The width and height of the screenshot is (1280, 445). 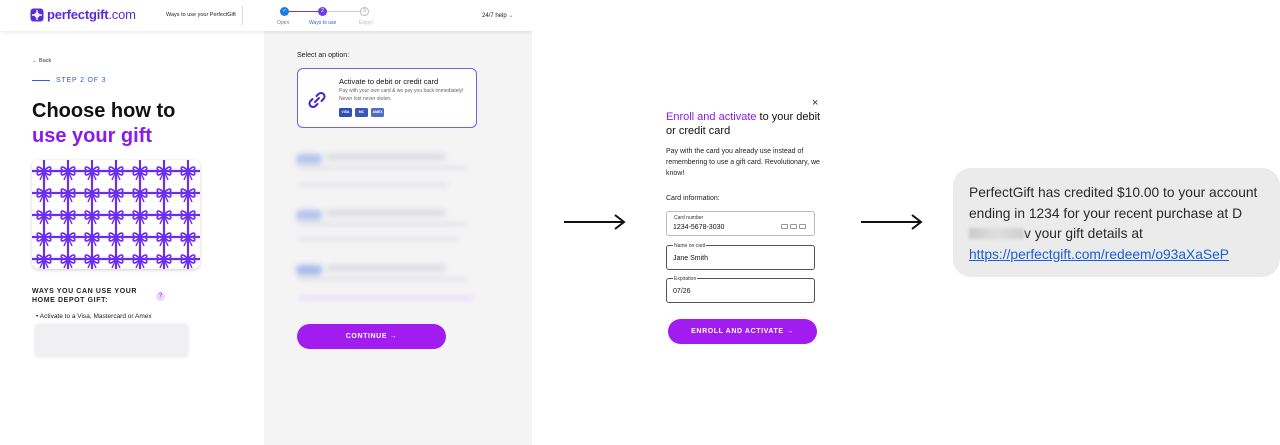 I want to click on ribbon-pattern-graphic, so click(x=116, y=214).